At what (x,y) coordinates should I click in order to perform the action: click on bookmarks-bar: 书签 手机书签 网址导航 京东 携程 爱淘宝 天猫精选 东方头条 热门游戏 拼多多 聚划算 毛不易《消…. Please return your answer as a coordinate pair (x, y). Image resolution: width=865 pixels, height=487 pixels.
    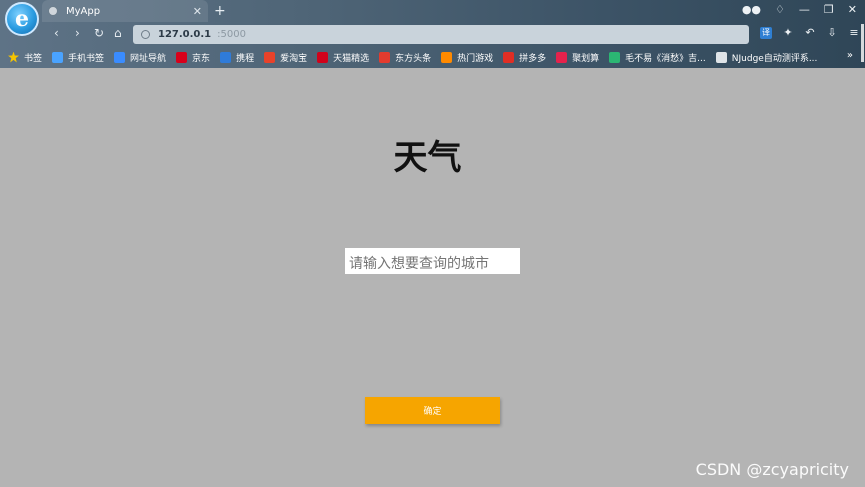
    Looking at the image, I should click on (432, 57).